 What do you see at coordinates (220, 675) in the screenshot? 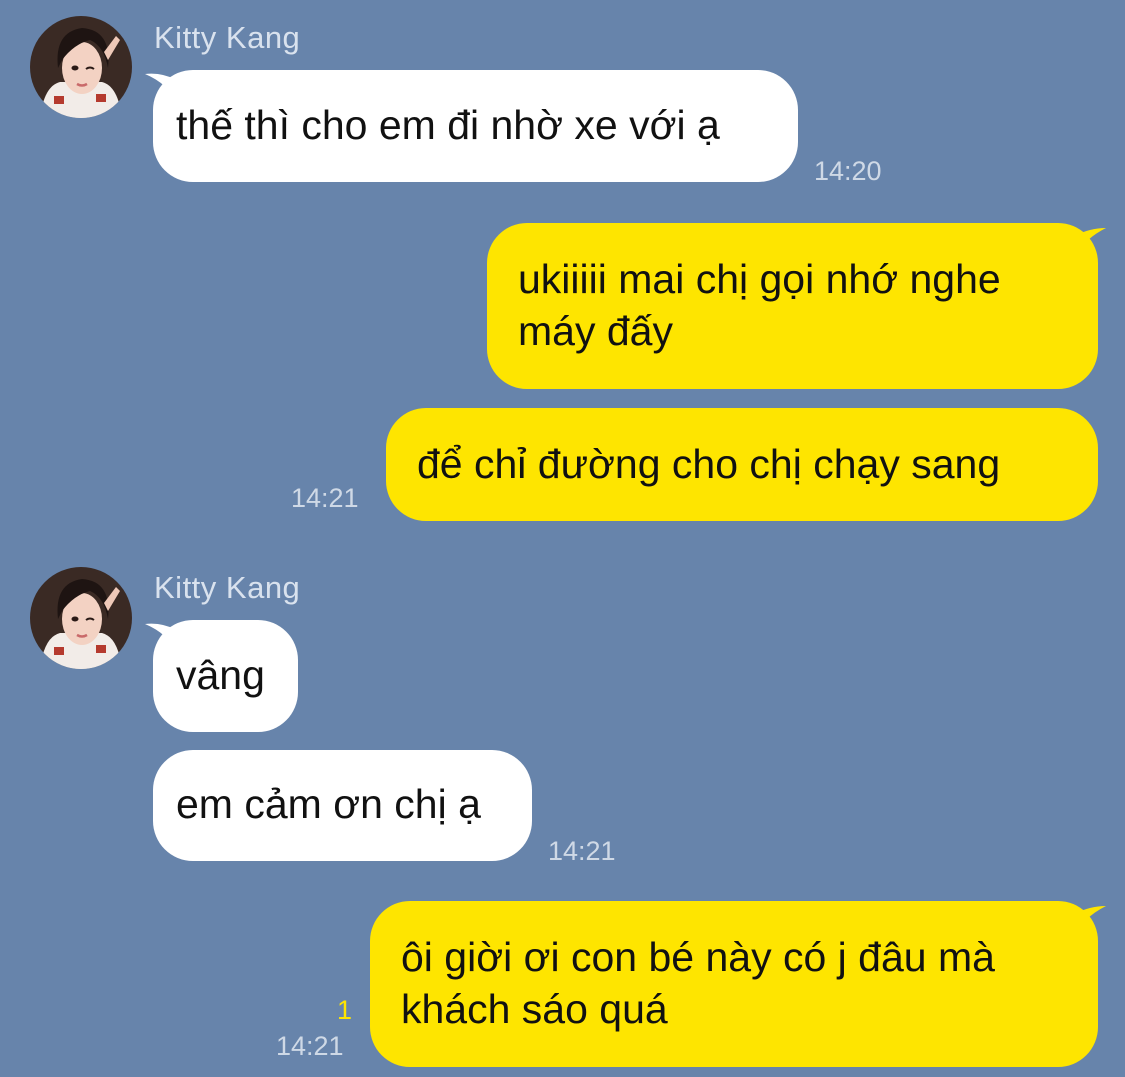
I see `message-text: vâng` at bounding box center [220, 675].